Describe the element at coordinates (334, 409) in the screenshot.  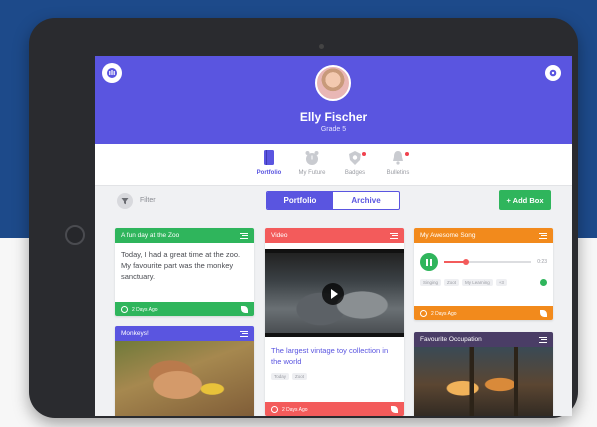
I see `card-video-footer: 2 Days Ago` at that location.